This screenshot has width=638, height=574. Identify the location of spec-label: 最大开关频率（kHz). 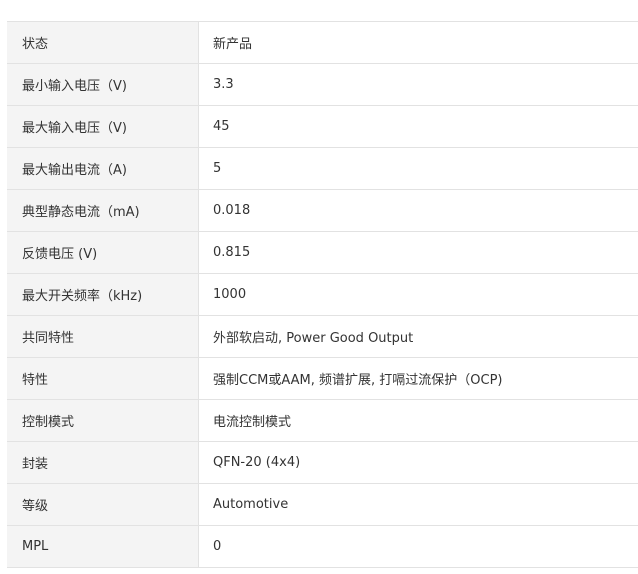
(103, 294).